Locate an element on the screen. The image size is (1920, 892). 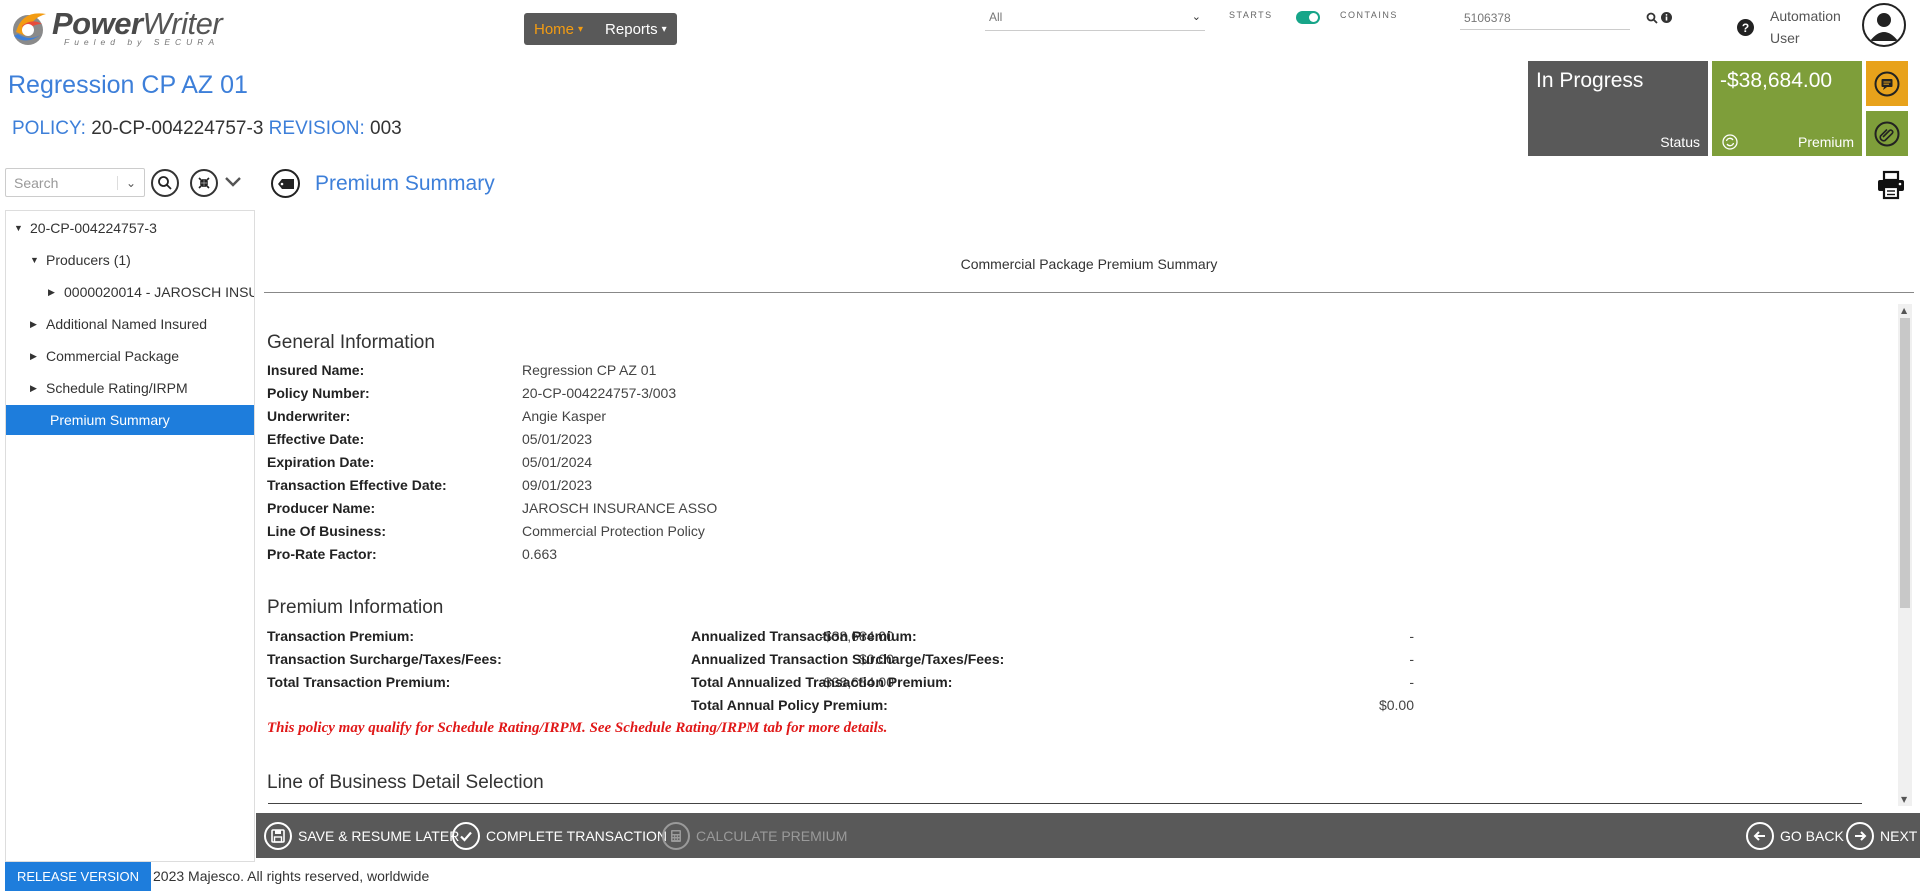
field-label: Line Of Business: is located at coordinates (327, 531).